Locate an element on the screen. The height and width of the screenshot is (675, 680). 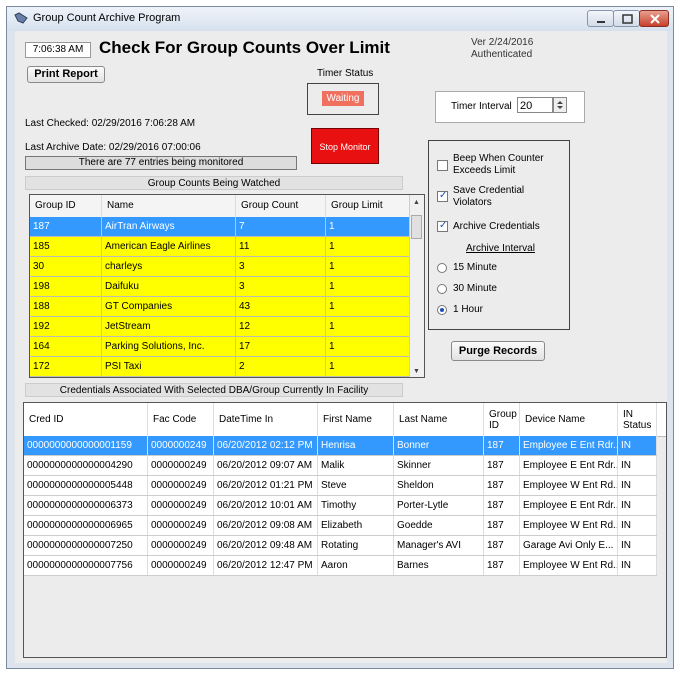
col-header-group-count: Group Count is located at coordinates (281, 206).